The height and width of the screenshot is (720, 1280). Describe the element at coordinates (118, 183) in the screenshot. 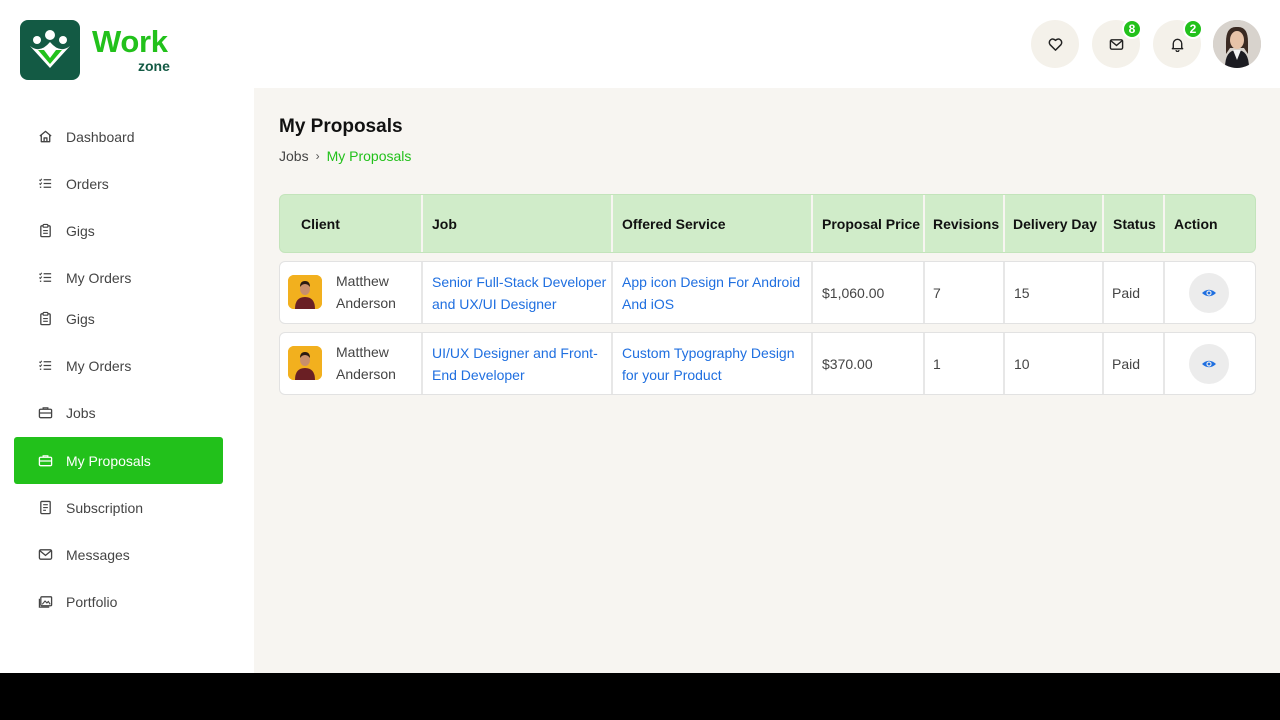

I see `sidebar-item-orders: Orders` at that location.